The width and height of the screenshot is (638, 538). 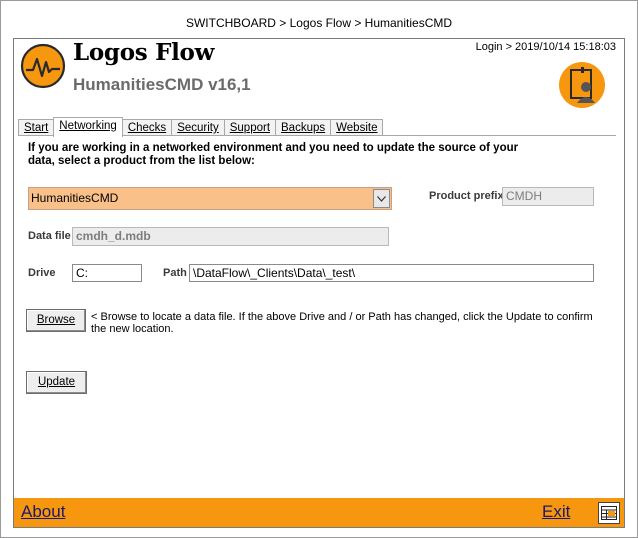 I want to click on app-title: Logos Flow, so click(x=144, y=52).